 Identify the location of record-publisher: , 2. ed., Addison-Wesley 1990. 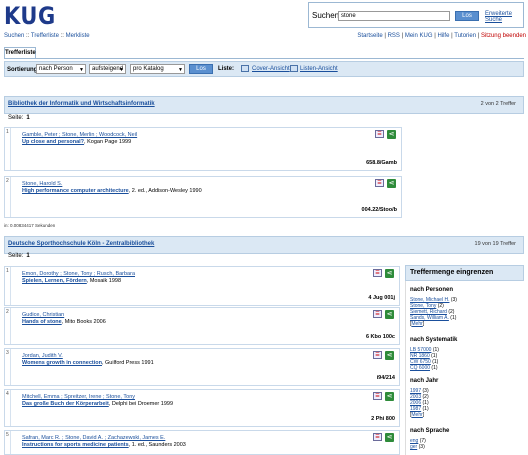
(165, 191).